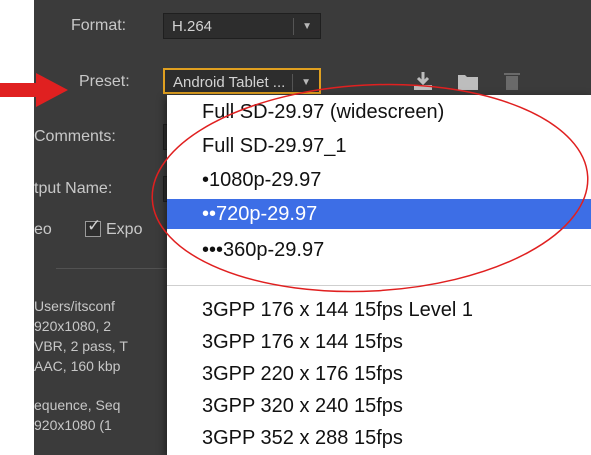 Image resolution: width=591 pixels, height=455 pixels. Describe the element at coordinates (242, 26) in the screenshot. I see `format-select: H.264 ▼` at that location.